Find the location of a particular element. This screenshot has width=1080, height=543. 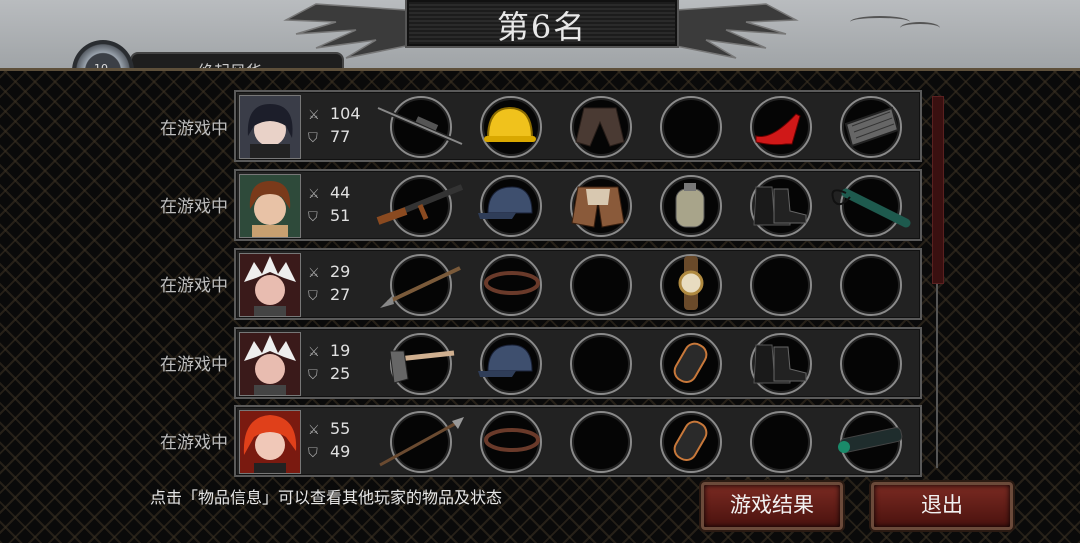

sniper-rifle-icon is located at coordinates (421, 126).